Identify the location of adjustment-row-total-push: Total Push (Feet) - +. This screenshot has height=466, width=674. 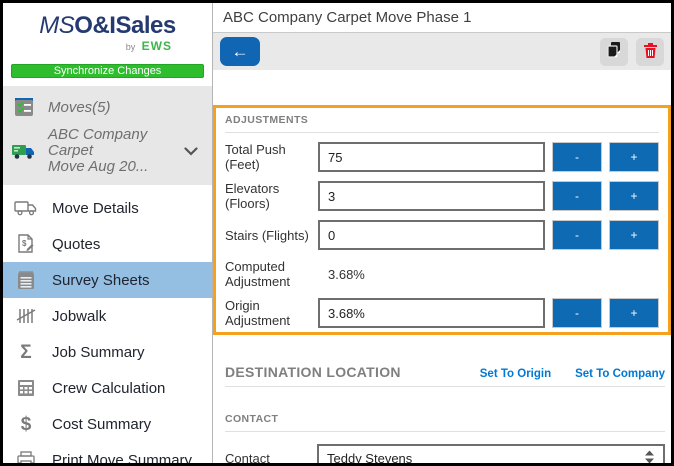
(442, 157).